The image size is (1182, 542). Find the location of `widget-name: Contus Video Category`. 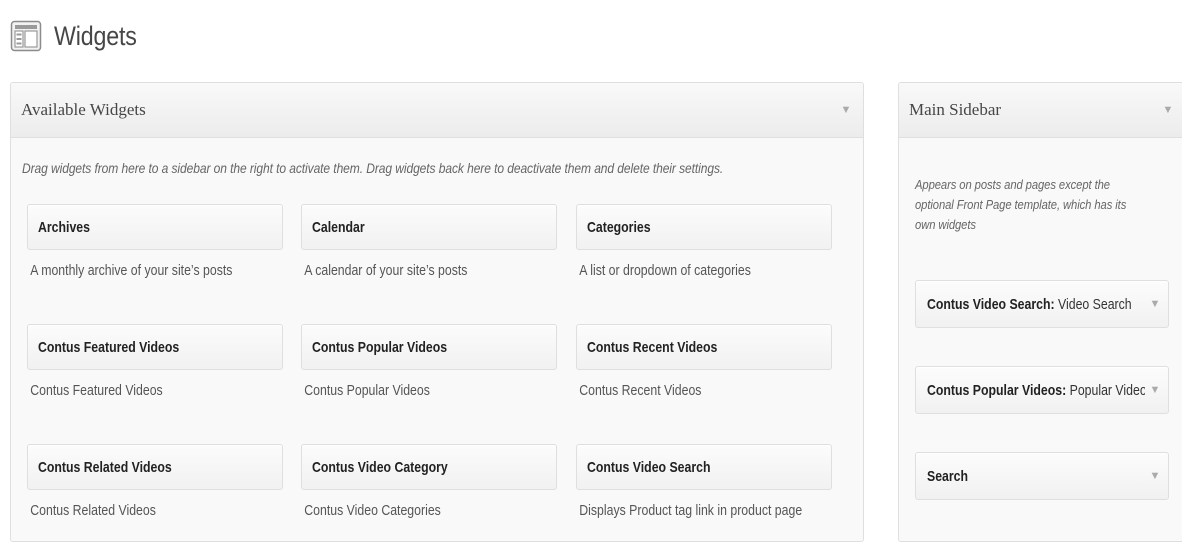

widget-name: Contus Video Category is located at coordinates (380, 467).